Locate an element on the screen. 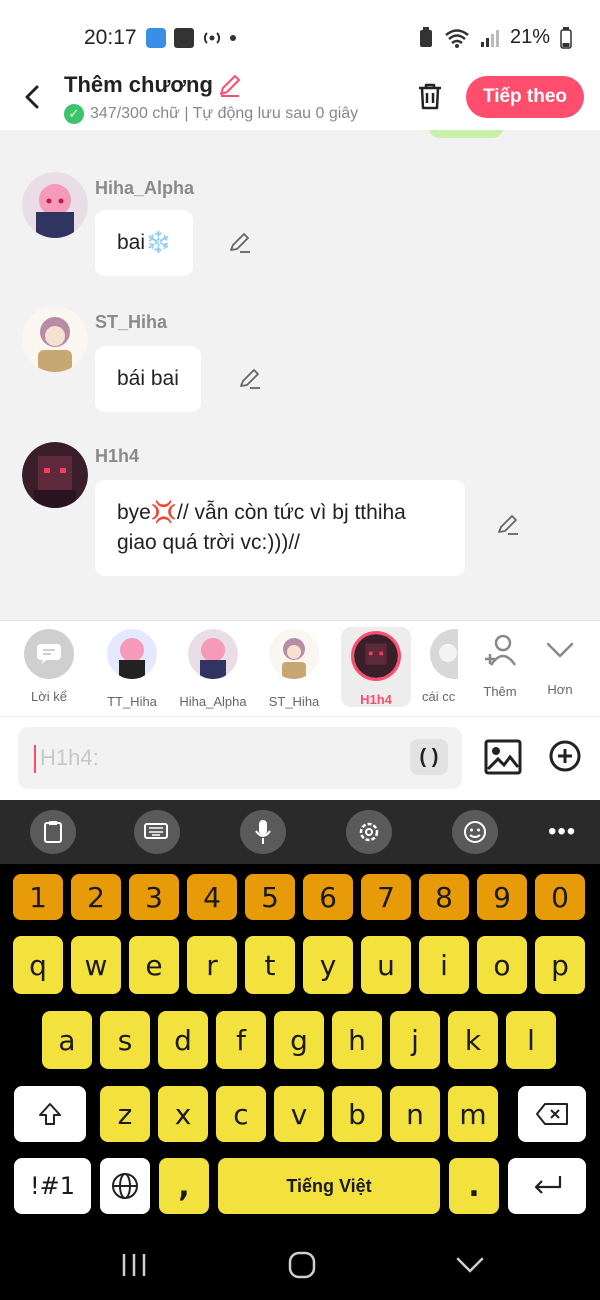 The height and width of the screenshot is (1300, 600). settings-gear-icon is located at coordinates (369, 832).